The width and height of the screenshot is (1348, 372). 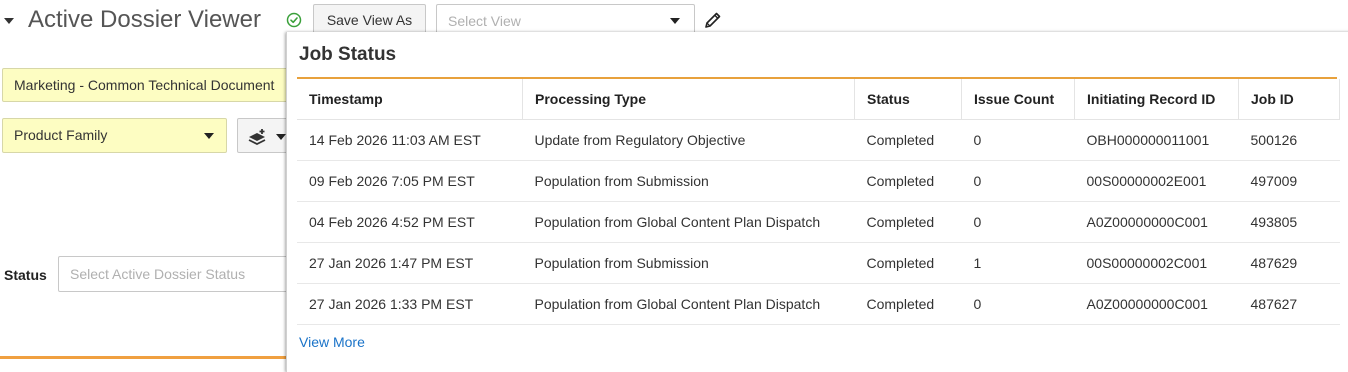 I want to click on status-placeholder: Select Active Dossier Status, so click(x=158, y=274).